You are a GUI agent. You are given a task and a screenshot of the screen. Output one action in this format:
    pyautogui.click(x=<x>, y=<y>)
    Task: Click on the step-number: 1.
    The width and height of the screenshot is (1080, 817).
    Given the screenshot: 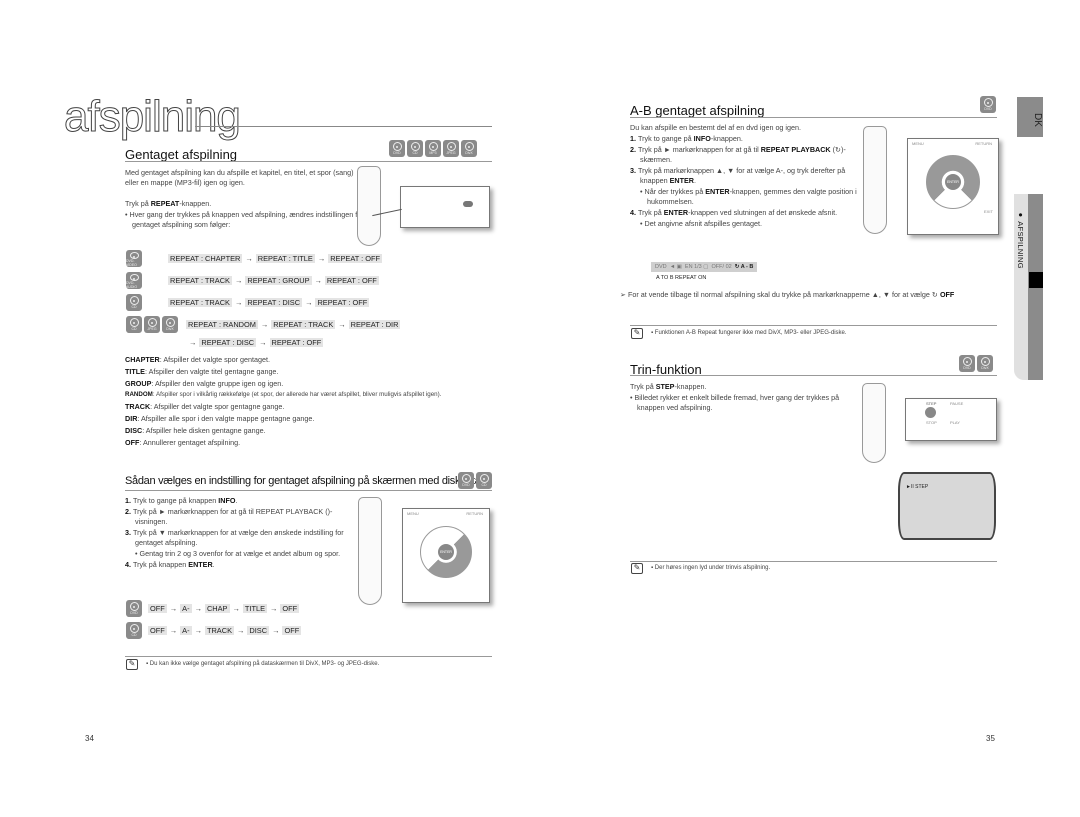 What is the action you would take?
    pyautogui.click(x=129, y=500)
    